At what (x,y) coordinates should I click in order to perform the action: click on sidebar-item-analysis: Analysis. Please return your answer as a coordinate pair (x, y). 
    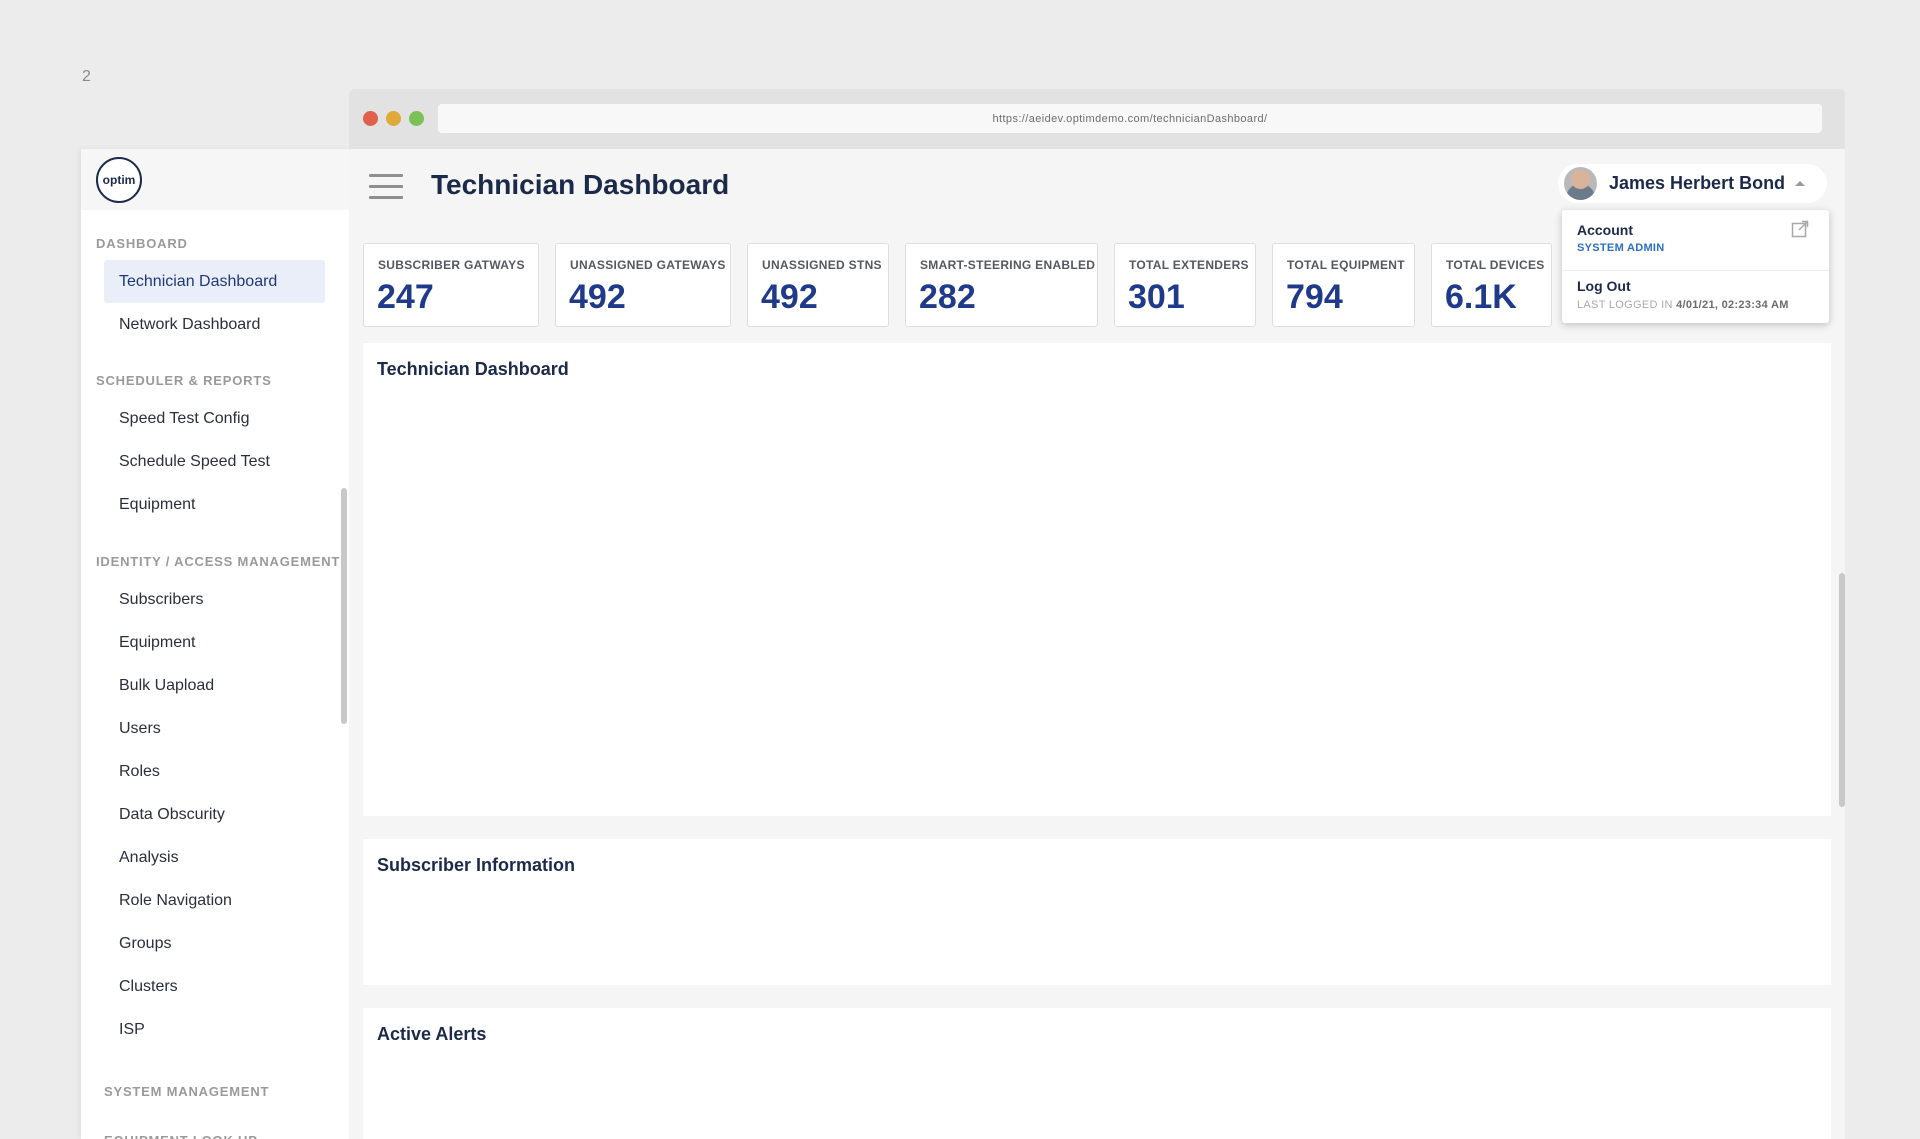
    Looking at the image, I should click on (214, 857).